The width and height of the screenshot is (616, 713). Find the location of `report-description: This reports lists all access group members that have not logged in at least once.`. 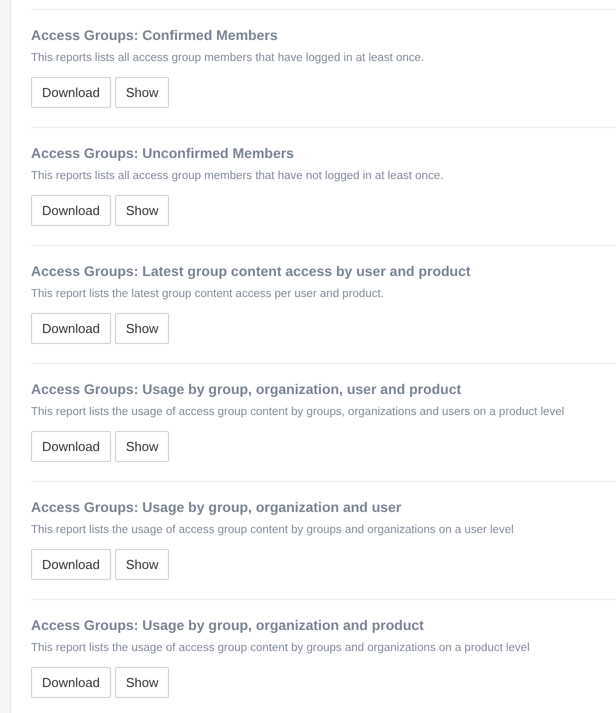

report-description: This reports lists all access group members that have not logged in at least once. is located at coordinates (237, 176).